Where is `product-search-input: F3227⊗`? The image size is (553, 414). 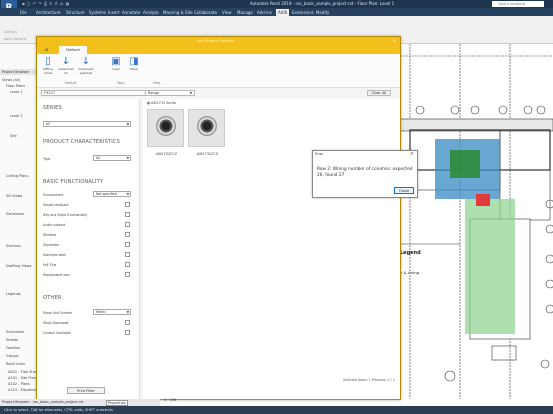 product-search-input: F3227⊗ is located at coordinates (95, 93).